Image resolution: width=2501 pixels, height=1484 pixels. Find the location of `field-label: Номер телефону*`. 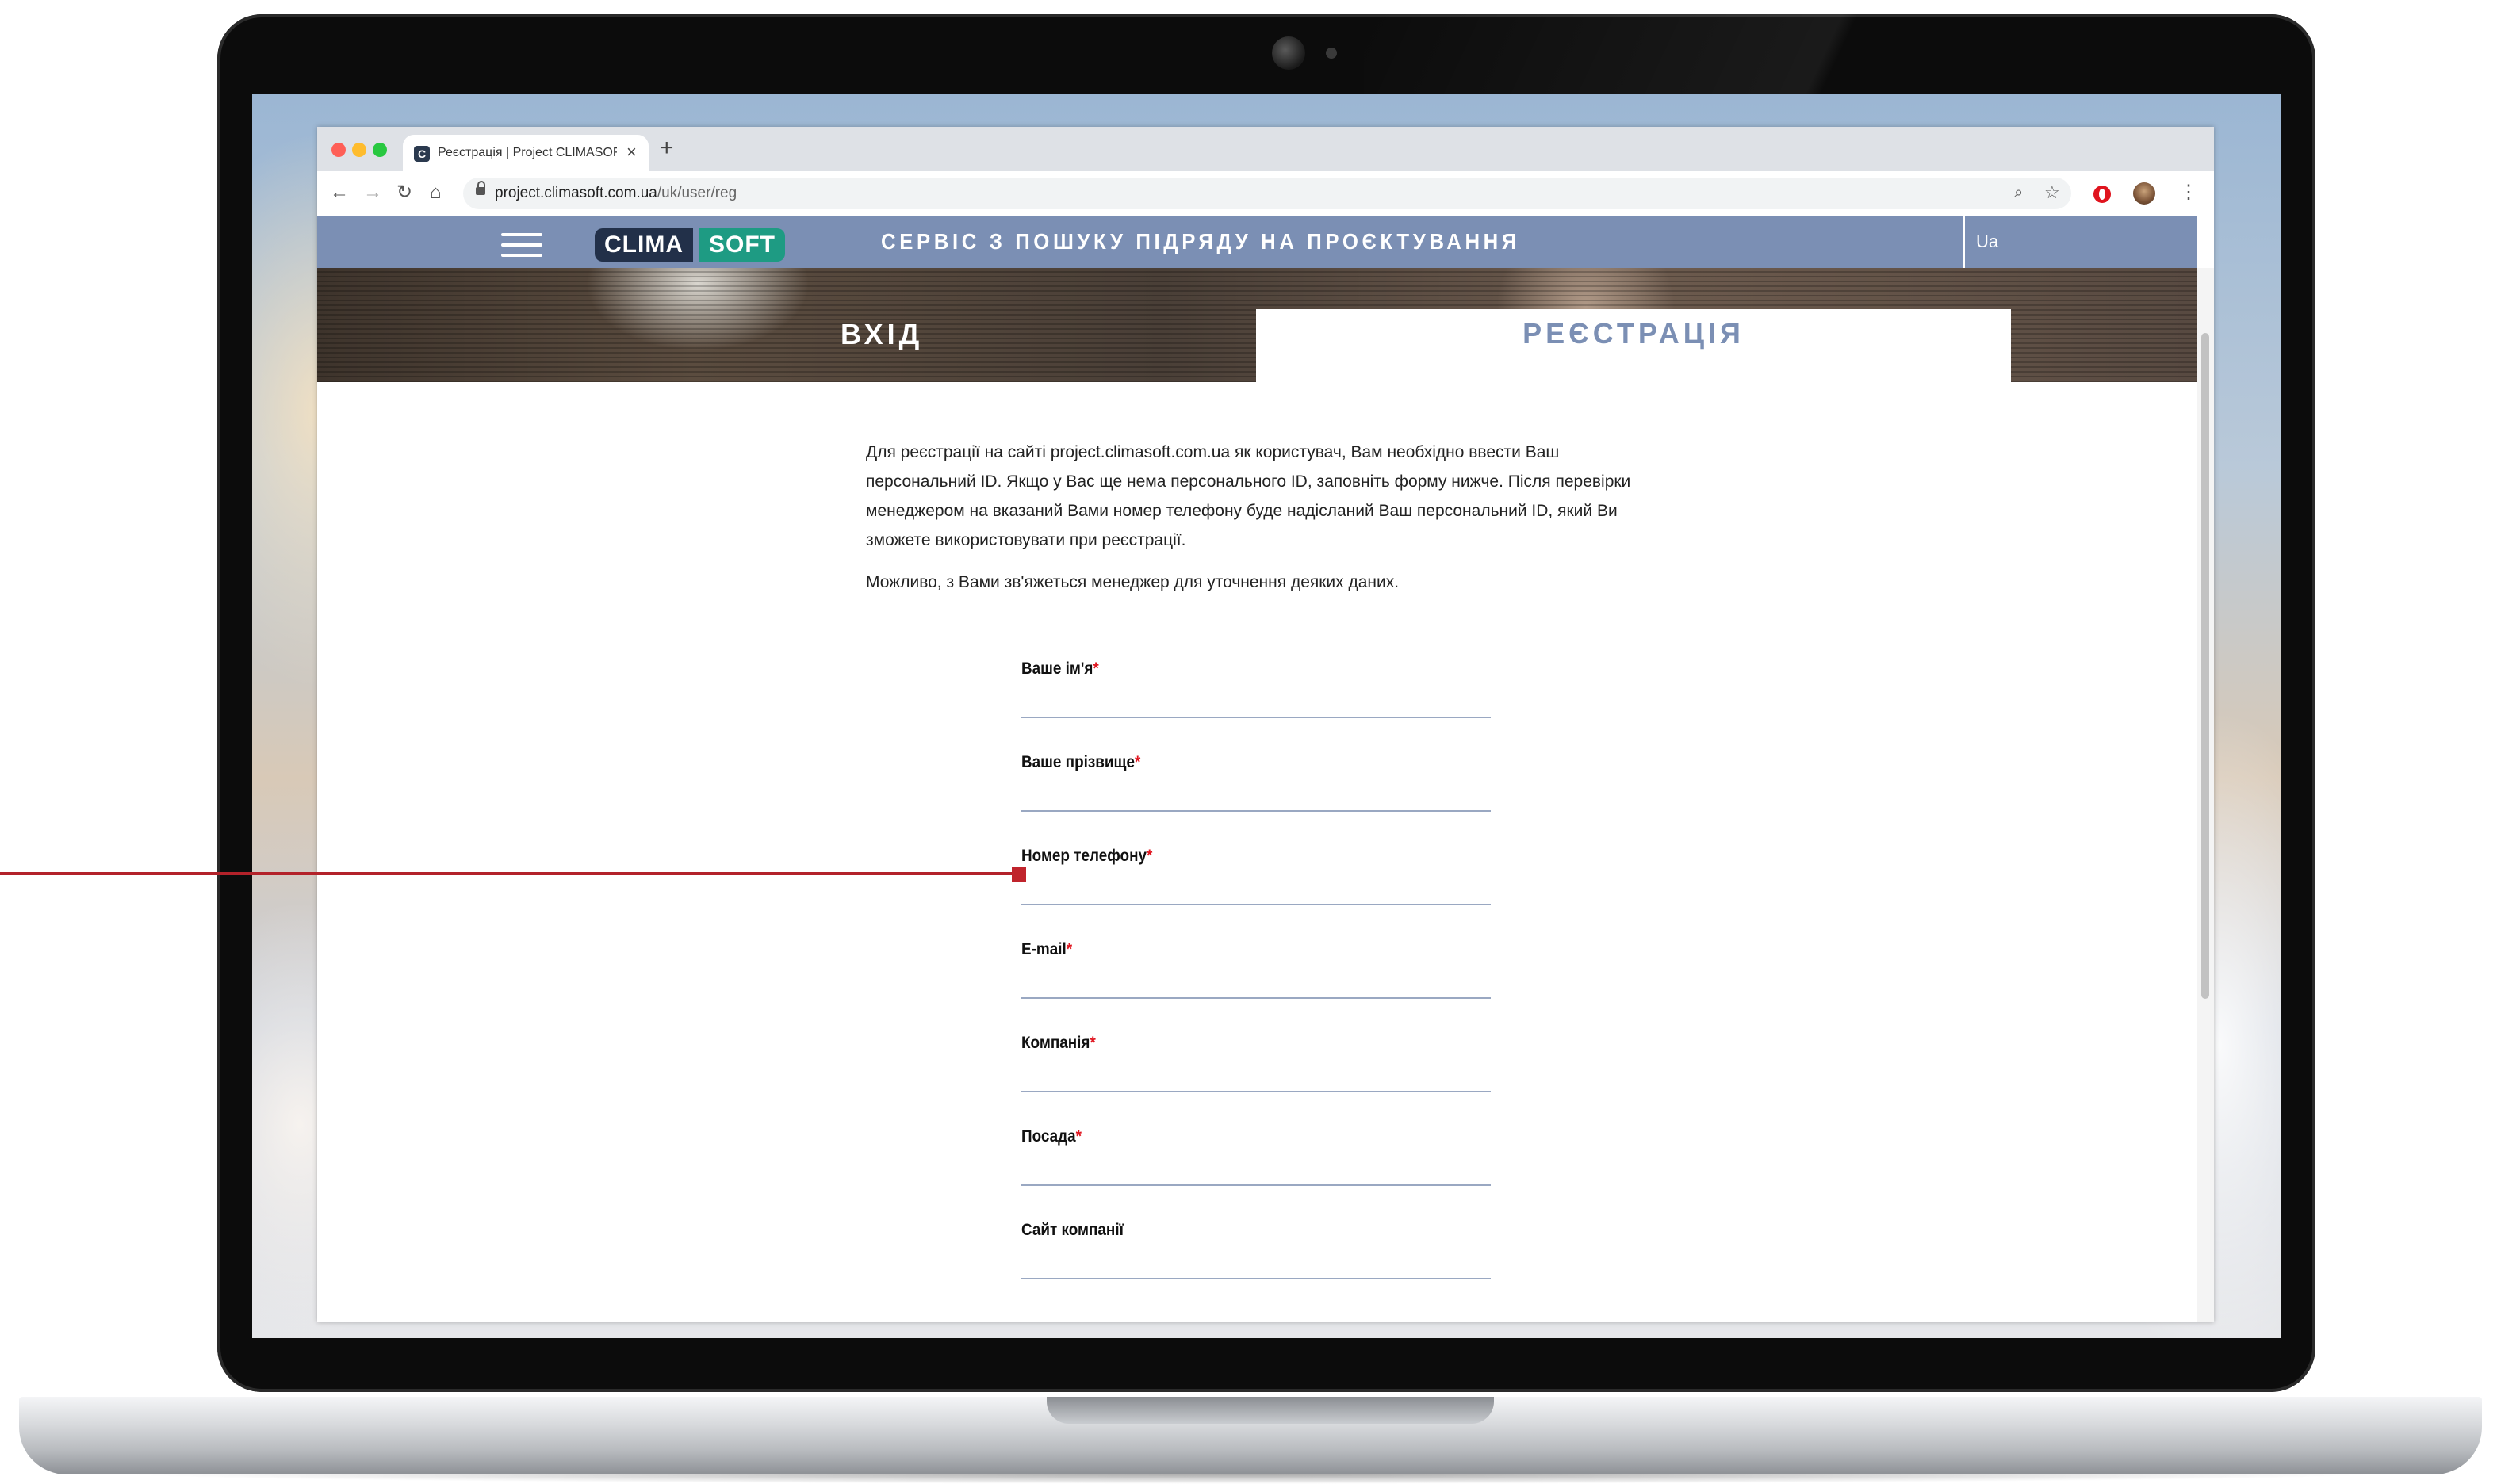

field-label: Номер телефону* is located at coordinates (1087, 856).